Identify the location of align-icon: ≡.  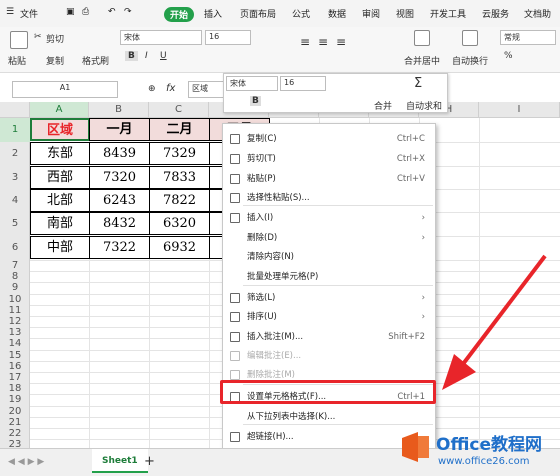
(305, 42).